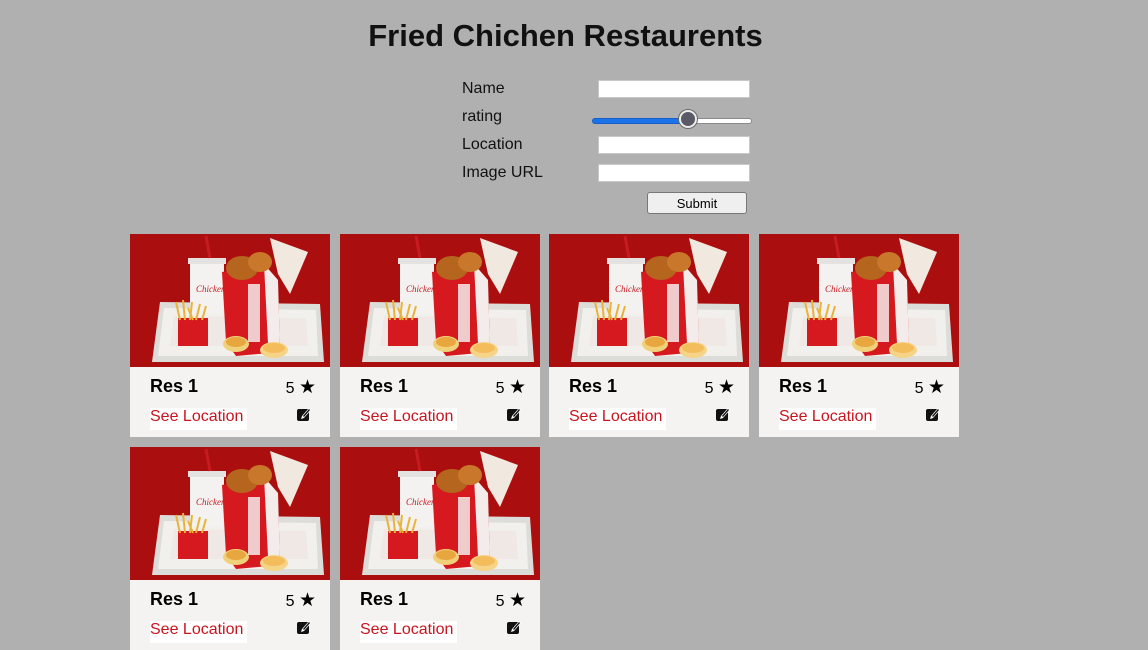  What do you see at coordinates (492, 144) in the screenshot?
I see `location-label: Location` at bounding box center [492, 144].